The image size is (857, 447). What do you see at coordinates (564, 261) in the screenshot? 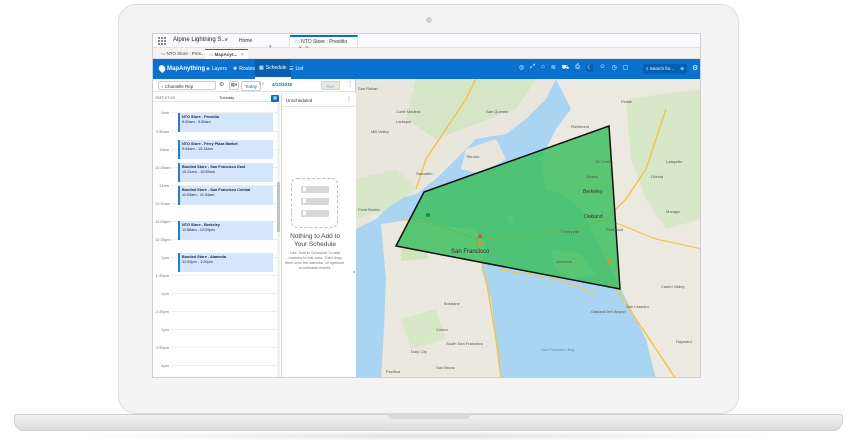
I see `map-label: Alameda` at bounding box center [564, 261].